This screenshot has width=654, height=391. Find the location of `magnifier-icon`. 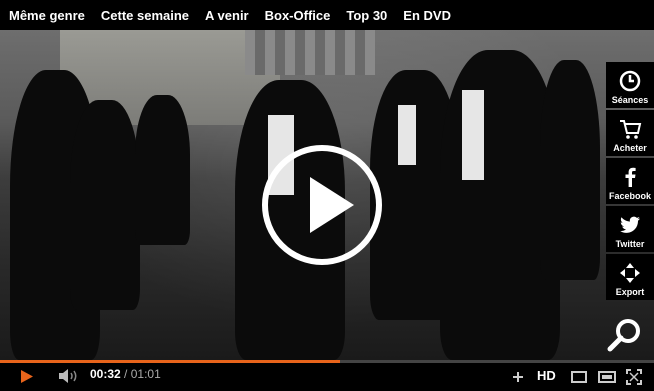

magnifier-icon is located at coordinates (623, 335).